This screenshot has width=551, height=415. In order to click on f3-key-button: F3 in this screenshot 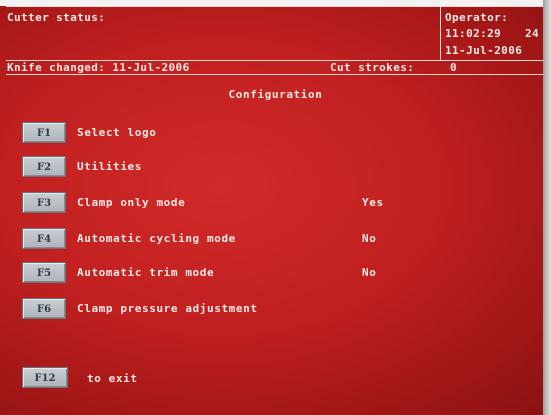, I will do `click(44, 202)`.